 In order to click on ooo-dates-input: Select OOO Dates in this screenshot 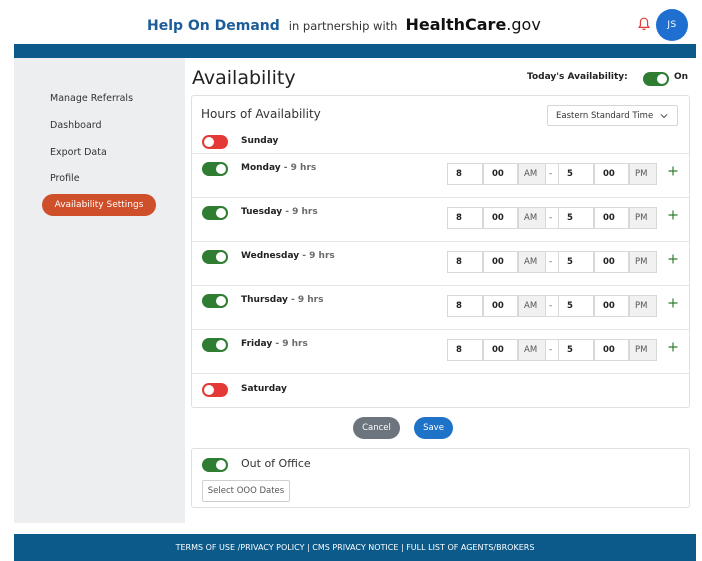, I will do `click(246, 491)`.